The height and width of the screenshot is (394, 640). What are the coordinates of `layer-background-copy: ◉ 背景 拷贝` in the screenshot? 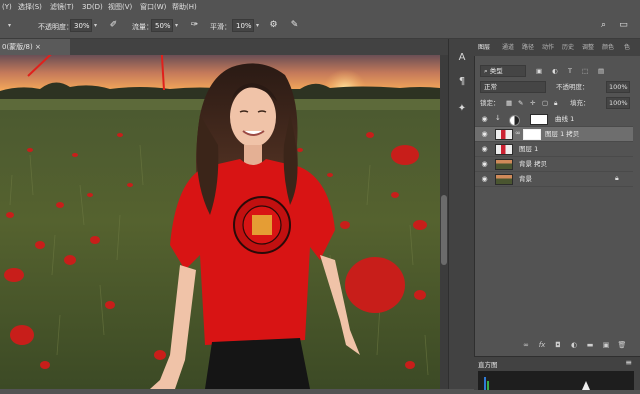 It's located at (554, 164).